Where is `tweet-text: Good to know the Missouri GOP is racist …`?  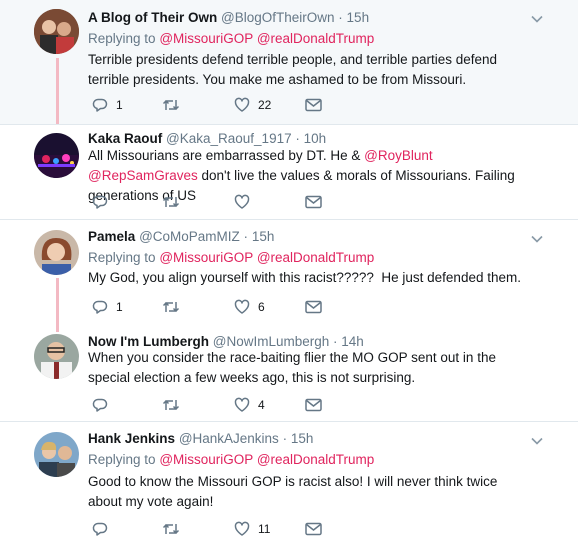
tweet-text: Good to know the Missouri GOP is racist … is located at coordinates (308, 492).